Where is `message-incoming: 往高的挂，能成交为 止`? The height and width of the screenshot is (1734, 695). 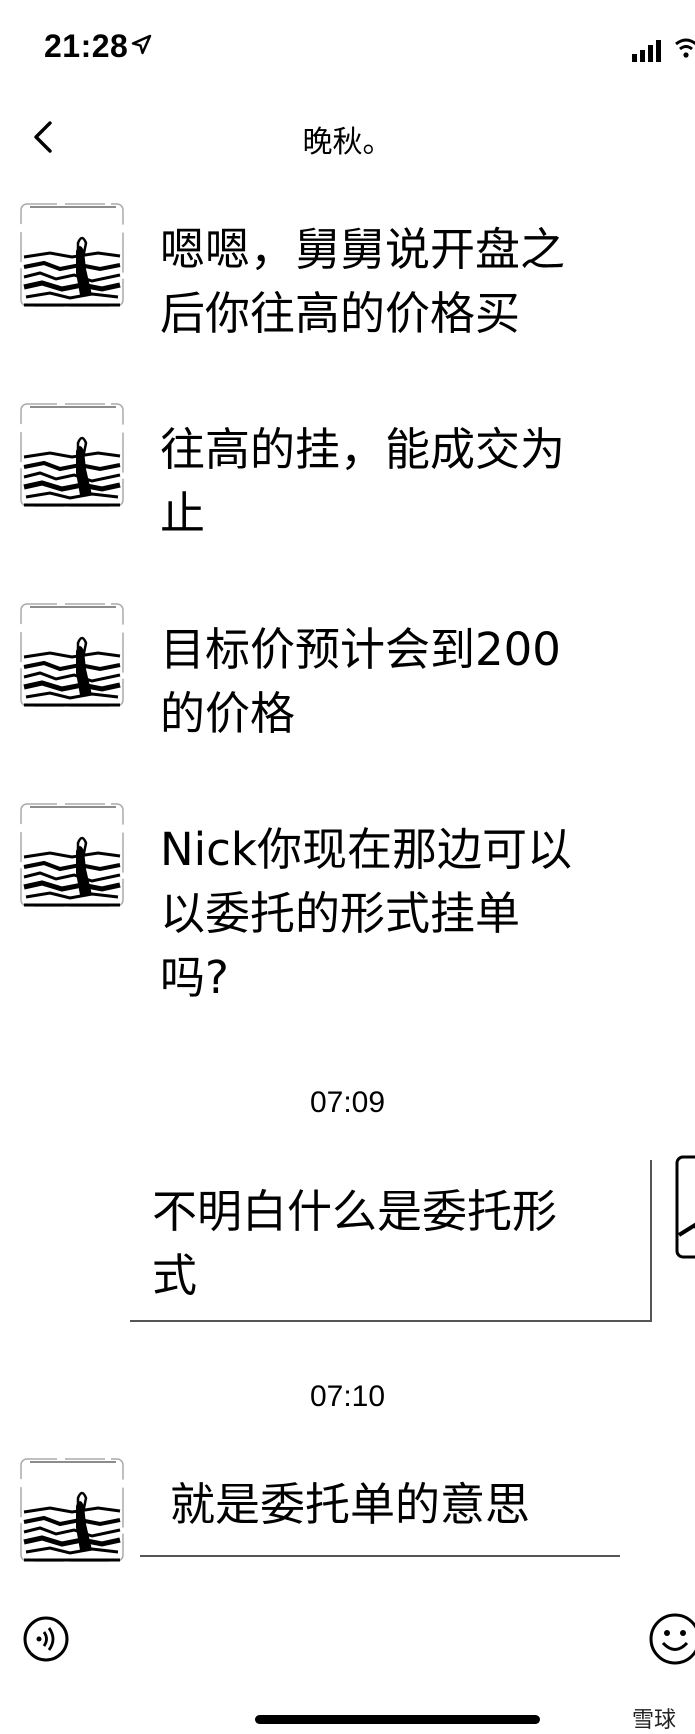 message-incoming: 往高的挂，能成交为 止 is located at coordinates (347, 470).